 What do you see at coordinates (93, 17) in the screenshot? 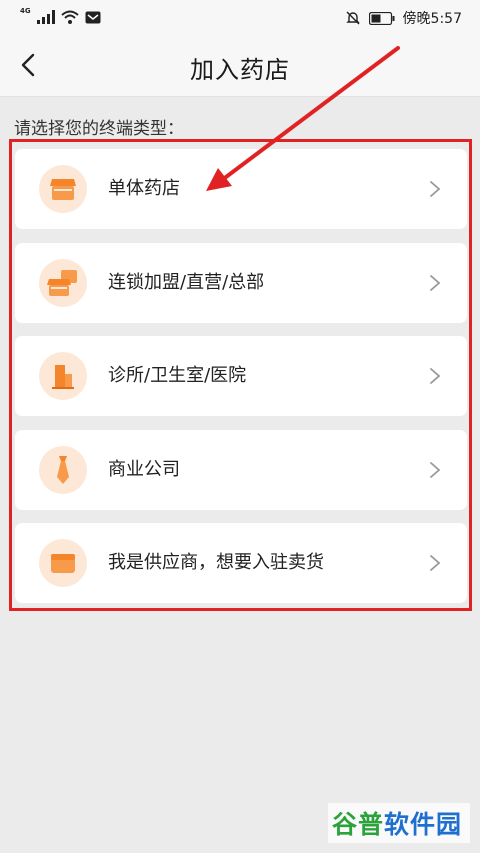
I see `mail-notification-icon` at bounding box center [93, 17].